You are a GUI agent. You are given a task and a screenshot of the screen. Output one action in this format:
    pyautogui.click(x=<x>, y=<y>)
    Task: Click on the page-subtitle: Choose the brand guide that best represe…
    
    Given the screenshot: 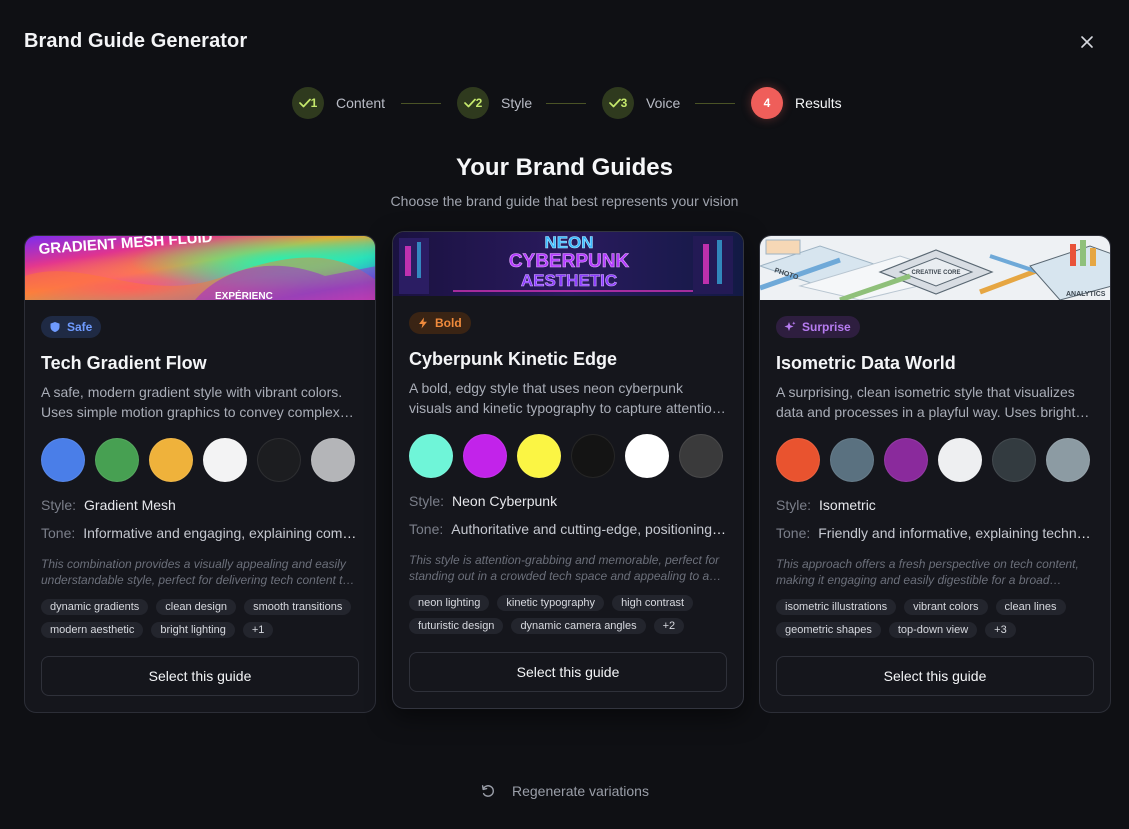 What is the action you would take?
    pyautogui.click(x=564, y=201)
    